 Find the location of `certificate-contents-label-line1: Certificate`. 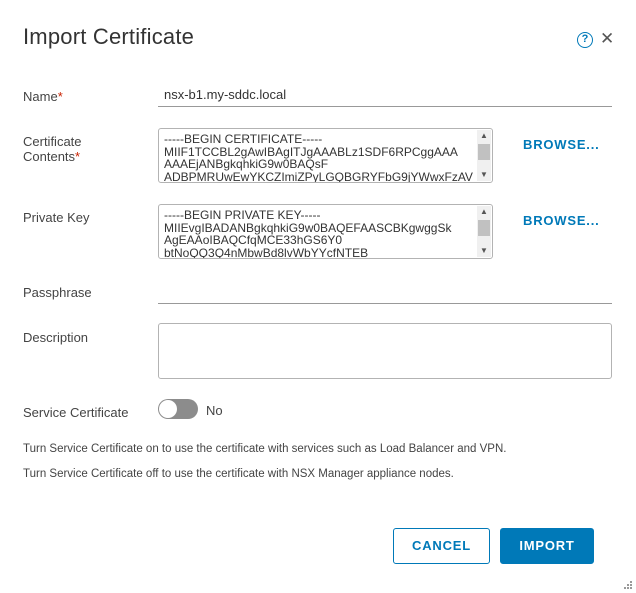

certificate-contents-label-line1: Certificate is located at coordinates (52, 141).